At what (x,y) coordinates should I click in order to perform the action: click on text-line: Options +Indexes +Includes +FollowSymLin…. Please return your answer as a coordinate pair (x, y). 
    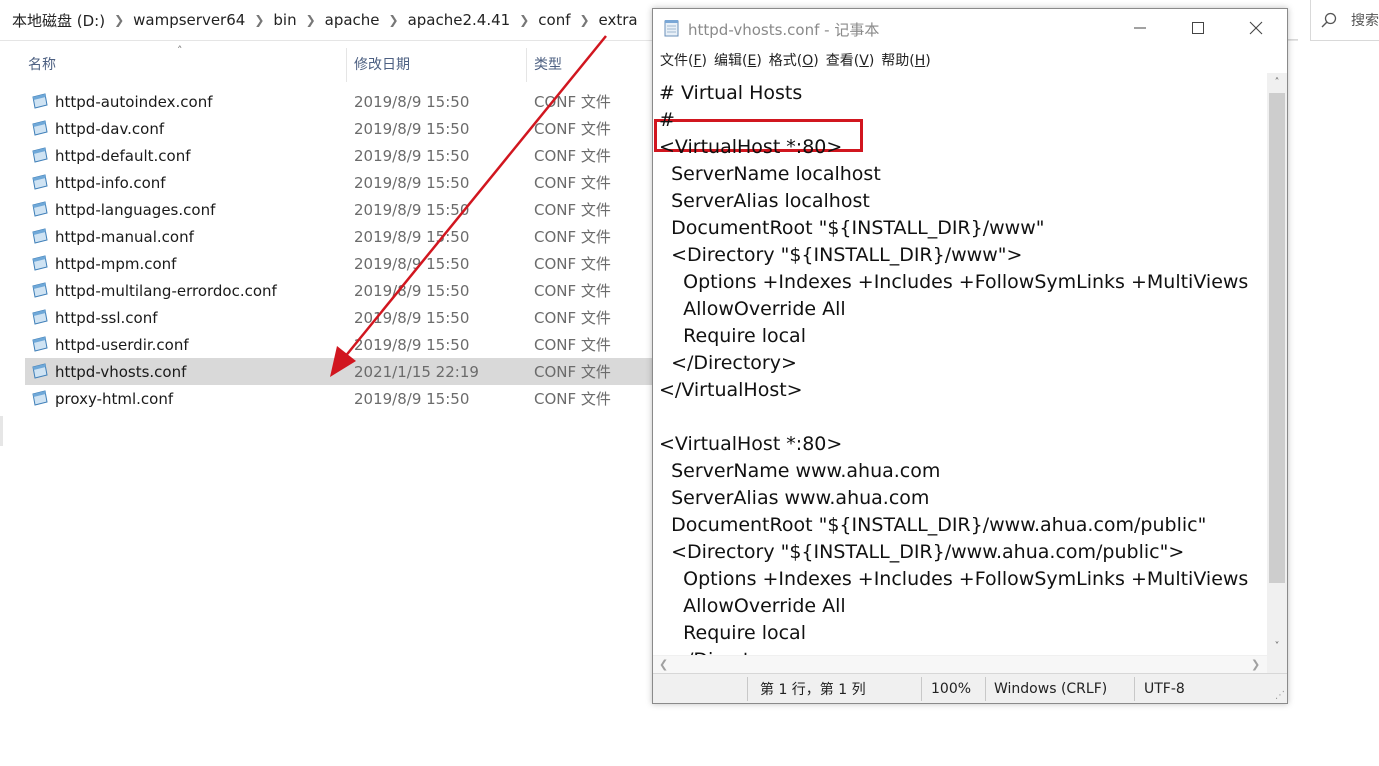
    Looking at the image, I should click on (954, 282).